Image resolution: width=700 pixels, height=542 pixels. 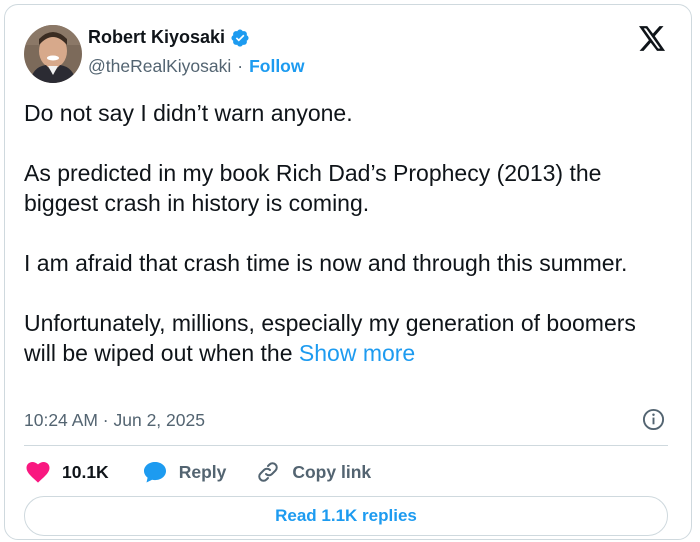 What do you see at coordinates (357, 353) in the screenshot?
I see `show-more-link: Show more` at bounding box center [357, 353].